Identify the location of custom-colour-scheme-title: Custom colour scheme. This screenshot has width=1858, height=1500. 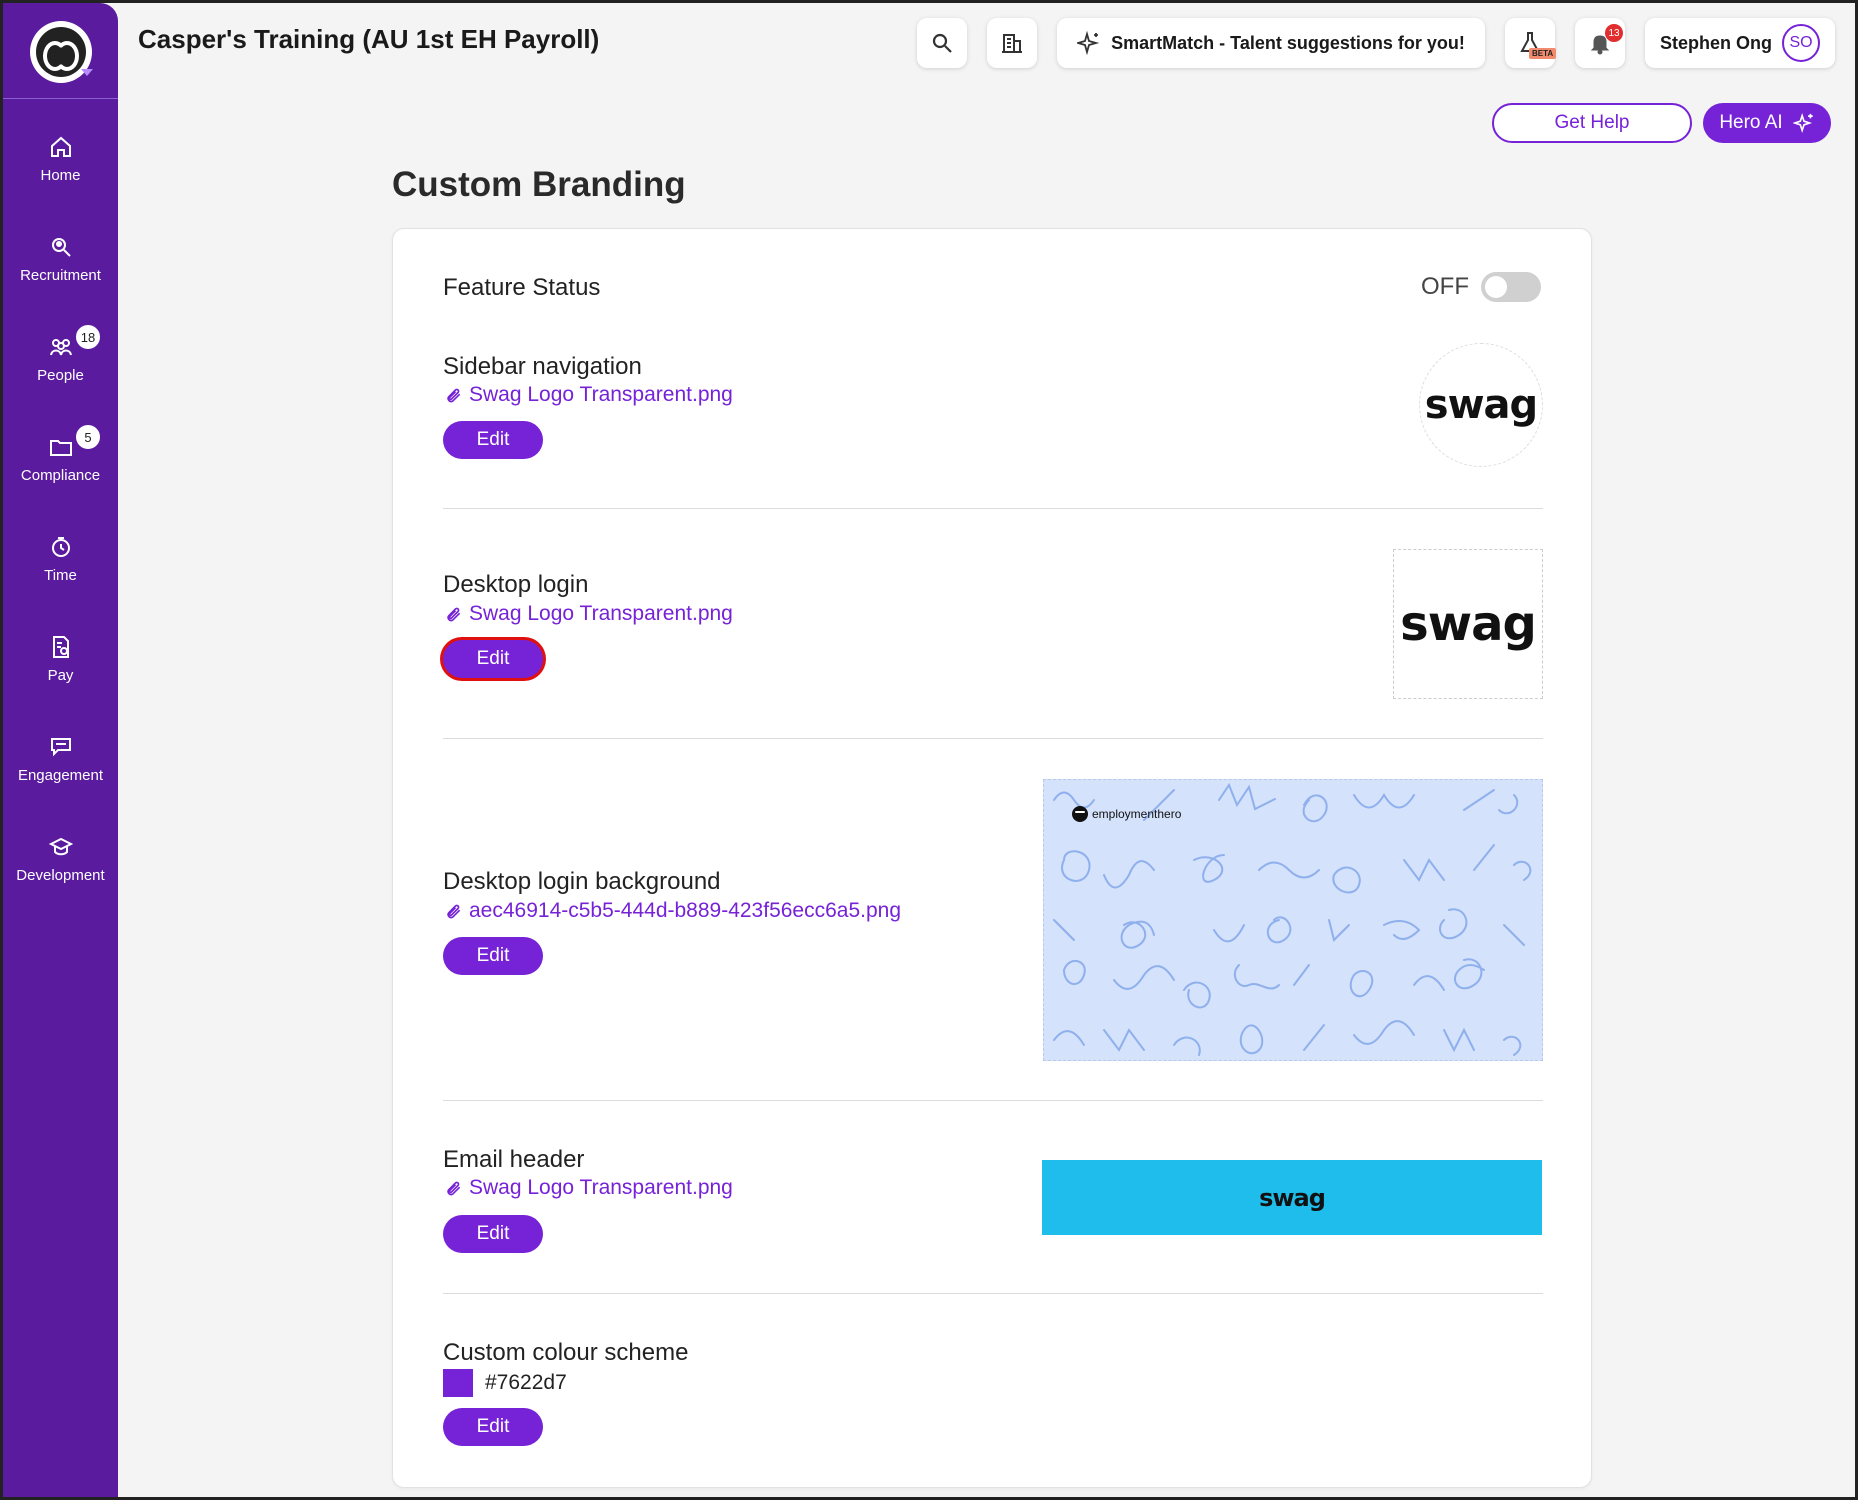
(566, 1352).